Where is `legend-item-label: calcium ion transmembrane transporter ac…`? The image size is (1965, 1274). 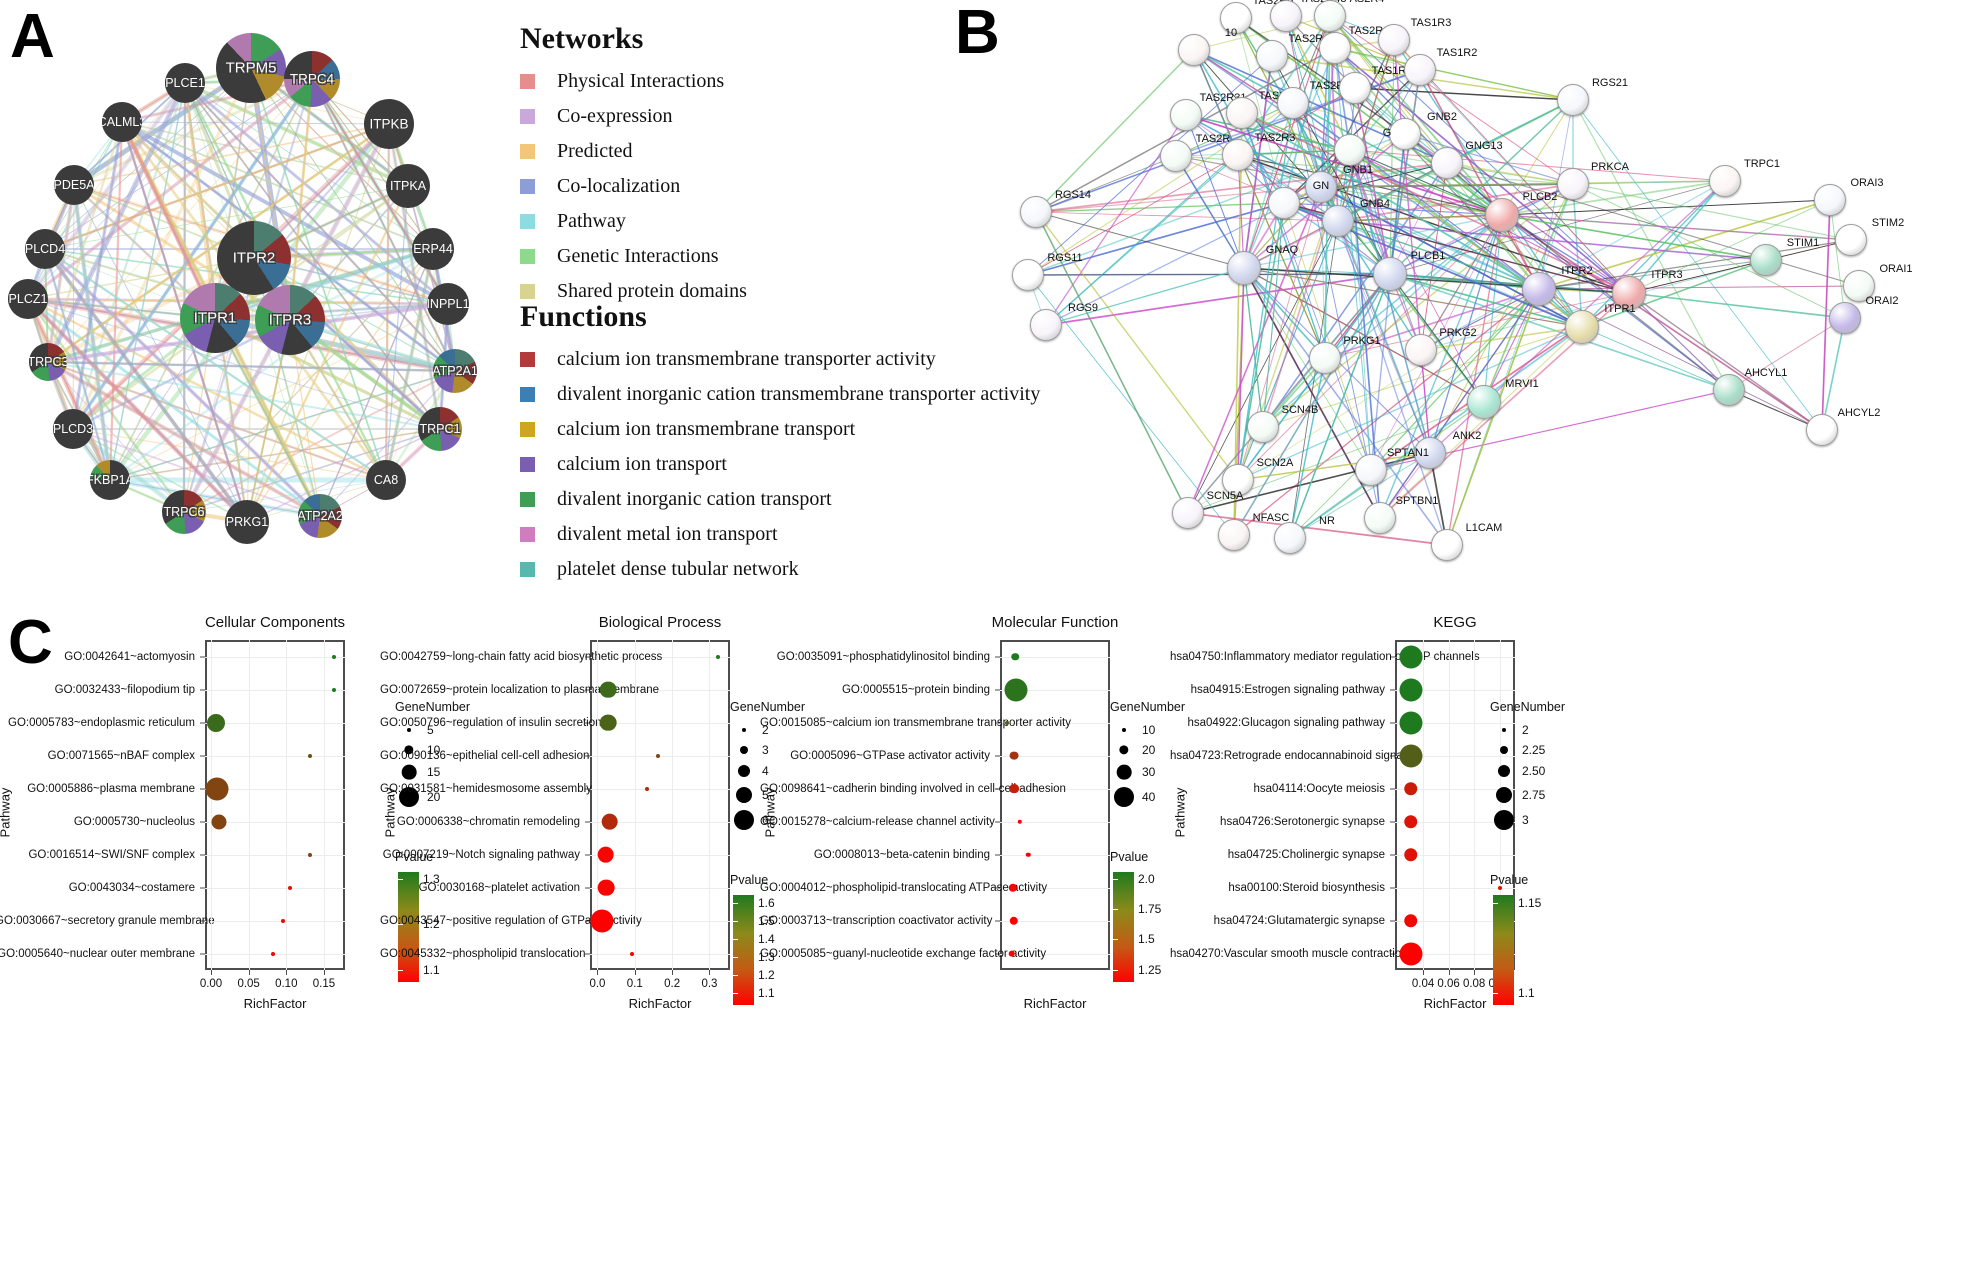
legend-item-label: calcium ion transmembrane transporter ac… is located at coordinates (746, 359).